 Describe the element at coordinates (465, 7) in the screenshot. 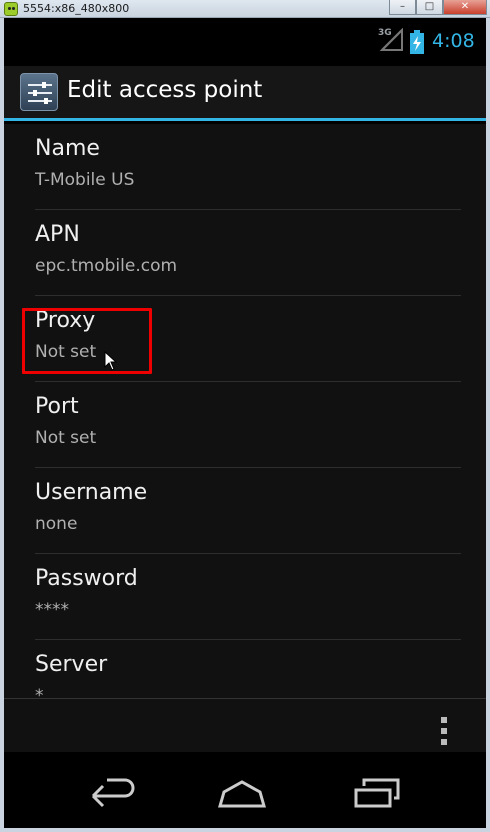

I see `close-button: ✕` at that location.